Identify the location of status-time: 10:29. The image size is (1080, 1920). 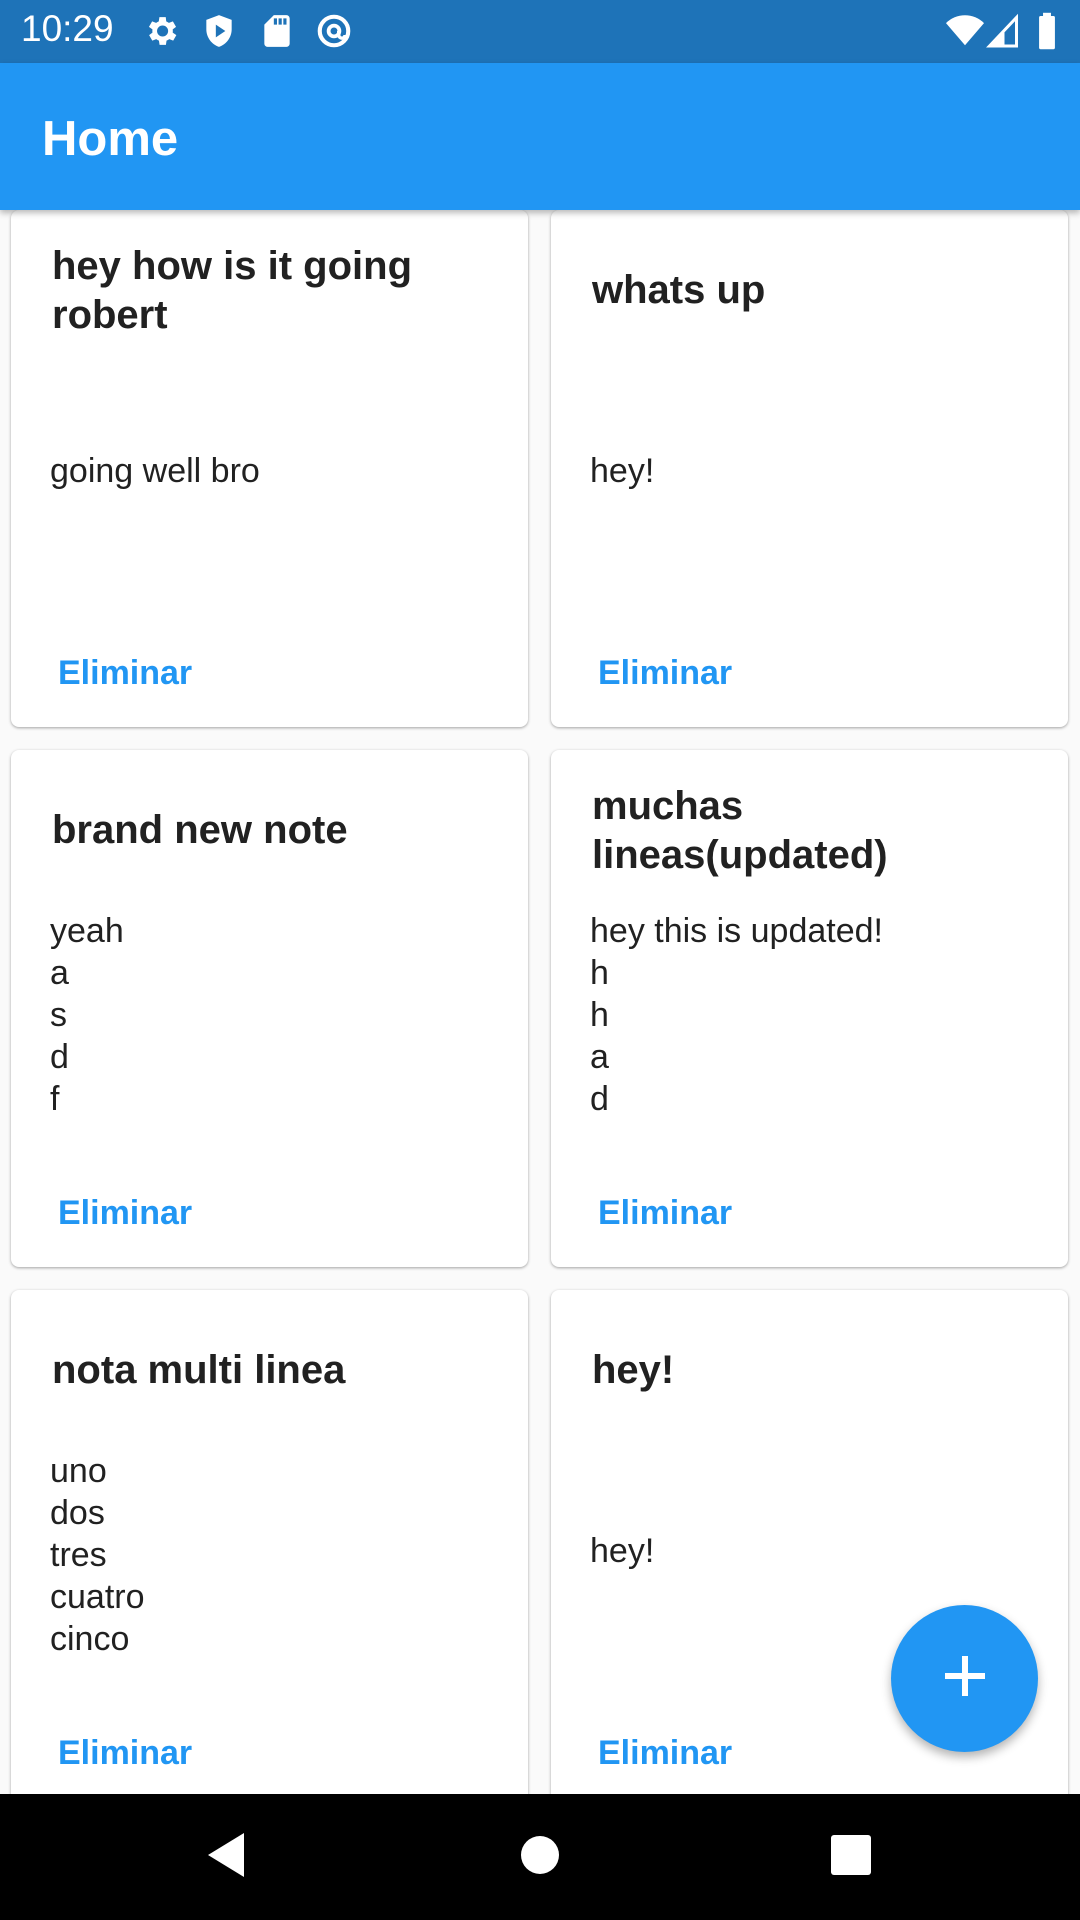
(67, 28).